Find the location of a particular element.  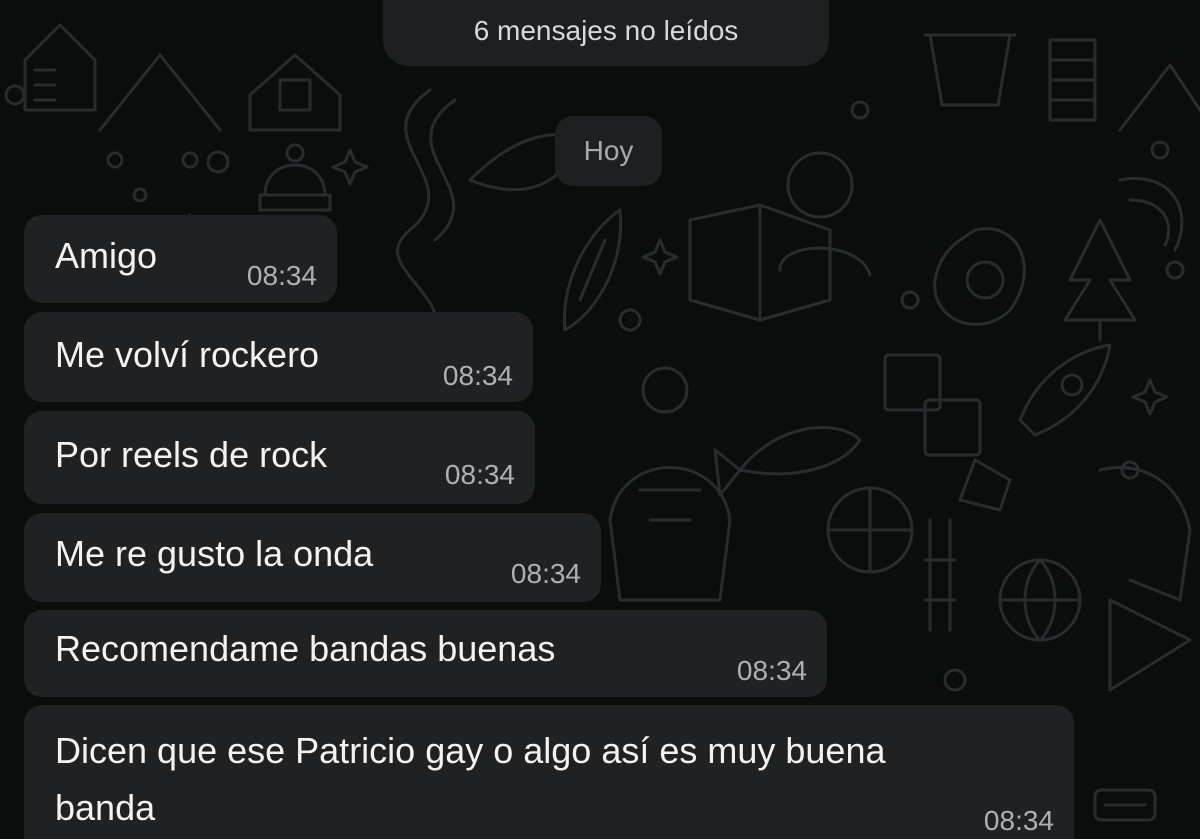

laptop-person-doodle is located at coordinates (760, 262).